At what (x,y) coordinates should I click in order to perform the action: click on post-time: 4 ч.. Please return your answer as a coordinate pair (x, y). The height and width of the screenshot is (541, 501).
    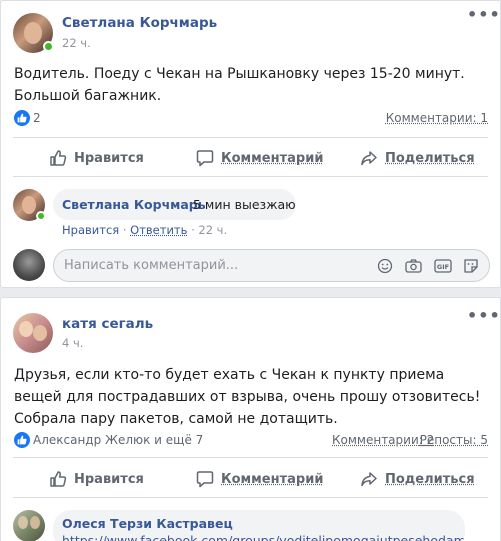
    Looking at the image, I should click on (72, 343).